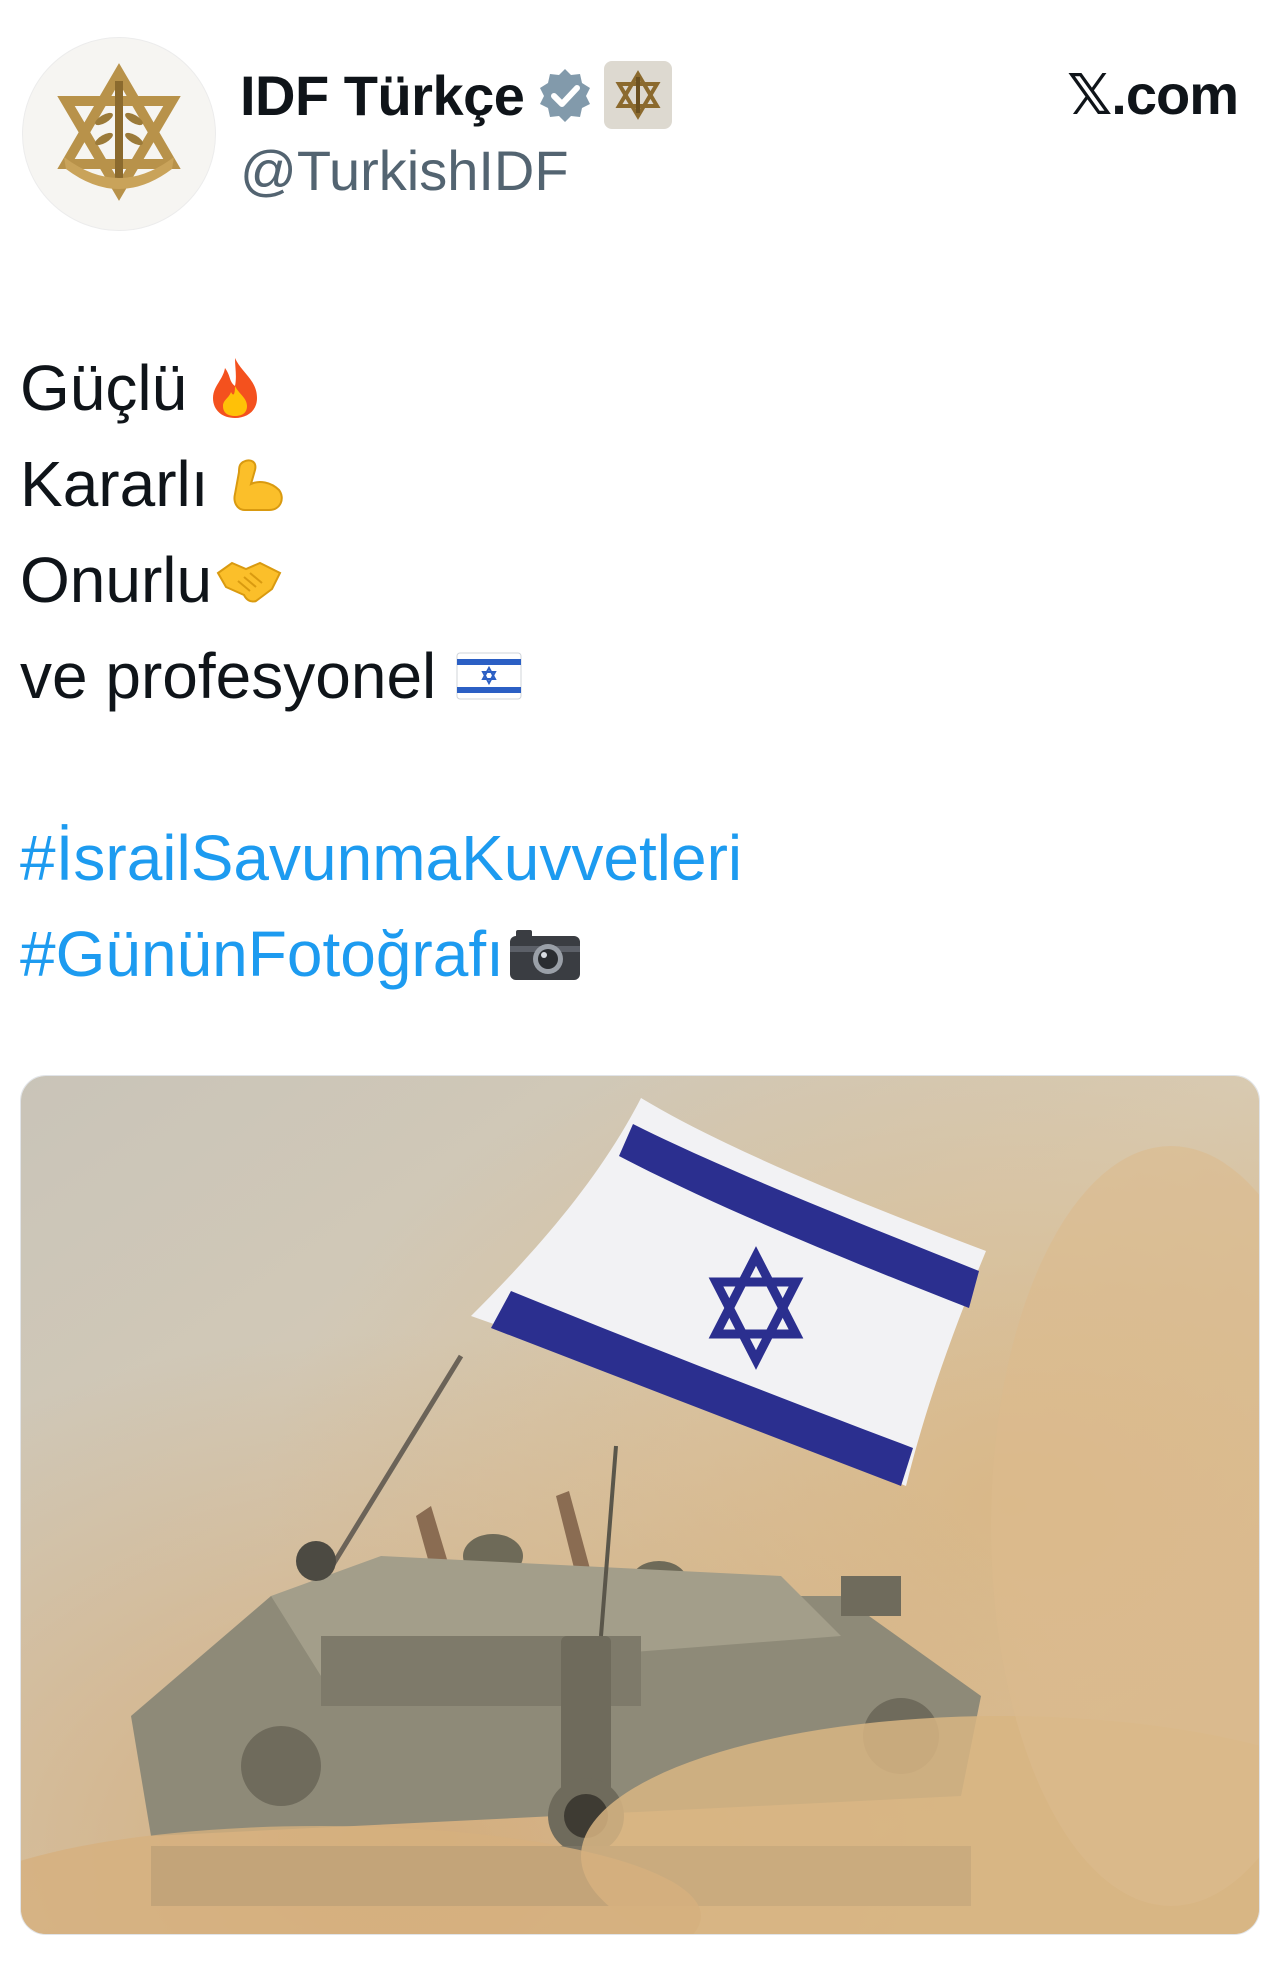 This screenshot has width=1280, height=1975. I want to click on post-line-text: Onurlu, so click(116, 580).